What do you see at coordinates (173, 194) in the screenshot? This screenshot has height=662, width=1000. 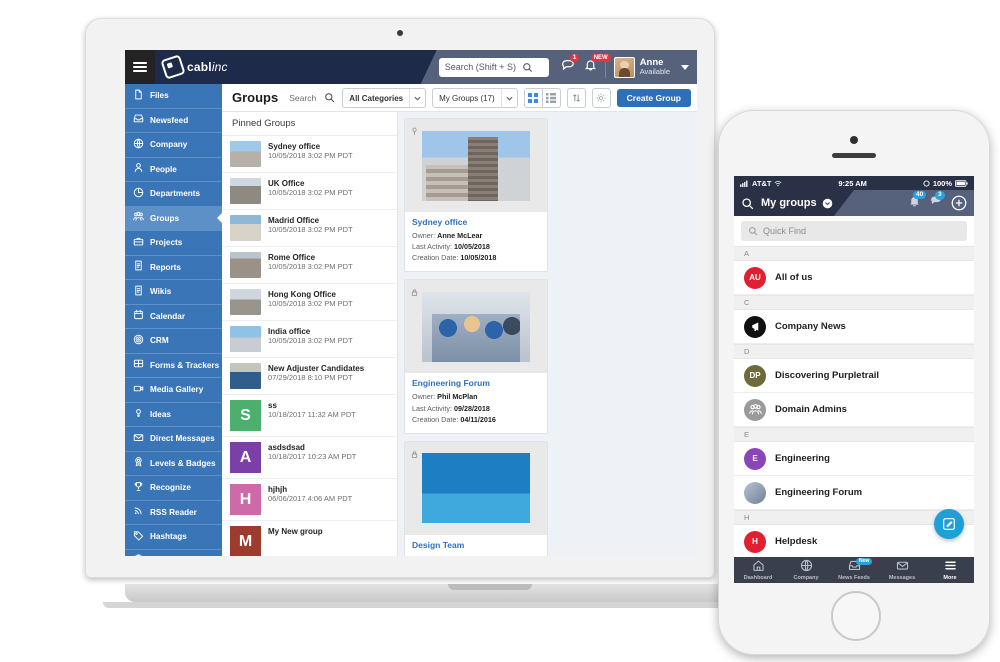 I see `sidebar-item-departments: Departments` at bounding box center [173, 194].